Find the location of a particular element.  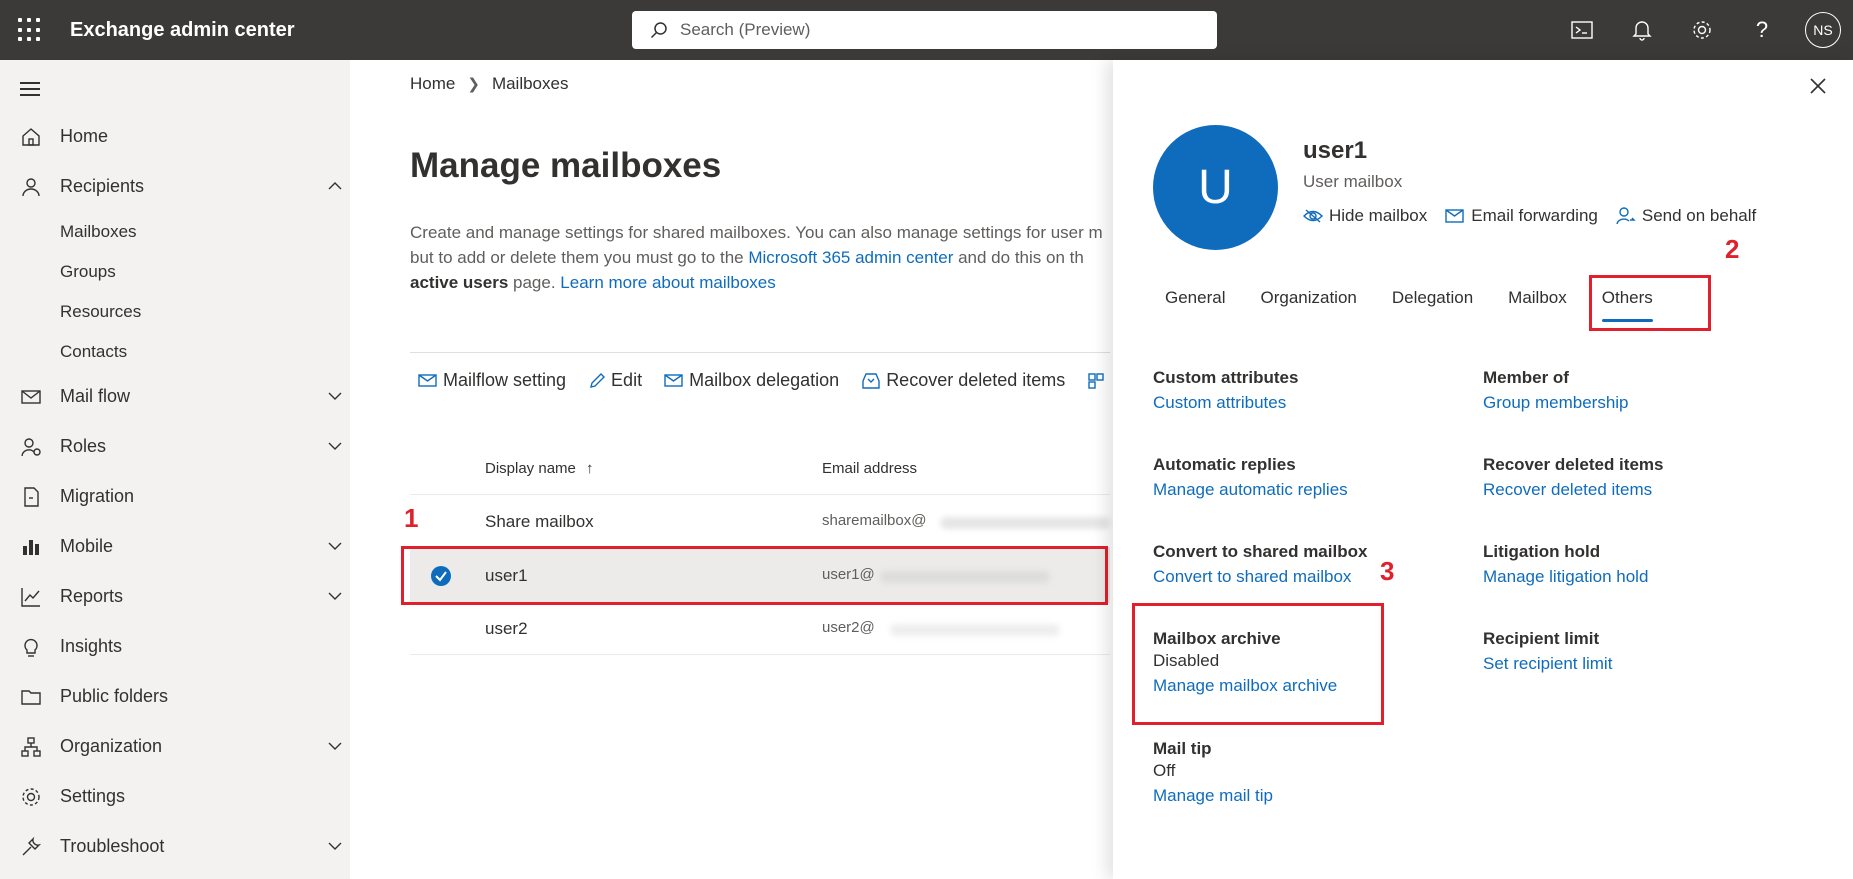

mobile-chart-icon is located at coordinates (31, 547).